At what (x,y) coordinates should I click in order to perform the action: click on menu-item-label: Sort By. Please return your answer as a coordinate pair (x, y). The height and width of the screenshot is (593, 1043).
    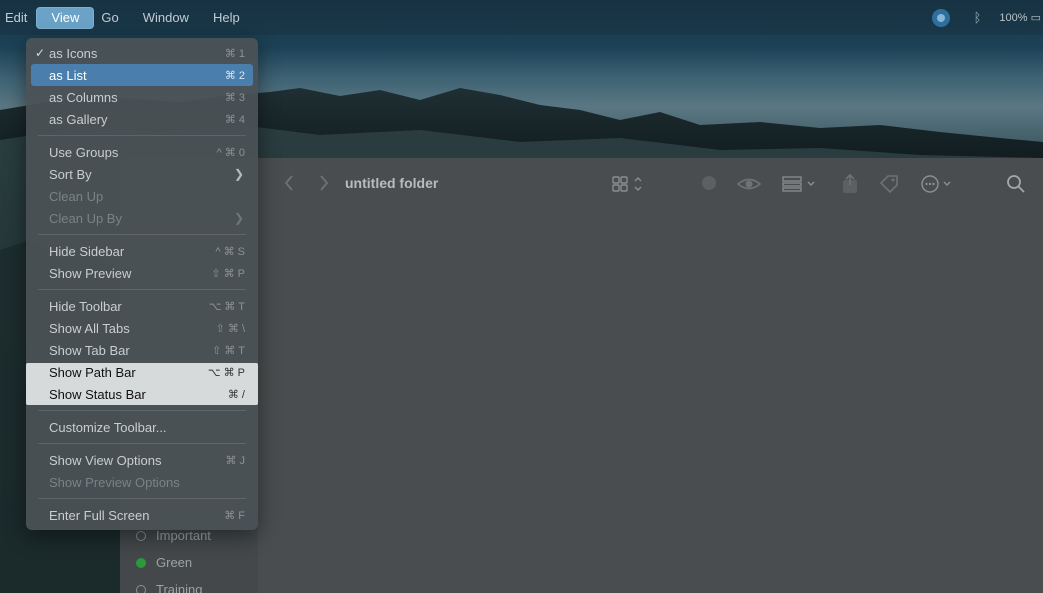
    Looking at the image, I should click on (70, 174).